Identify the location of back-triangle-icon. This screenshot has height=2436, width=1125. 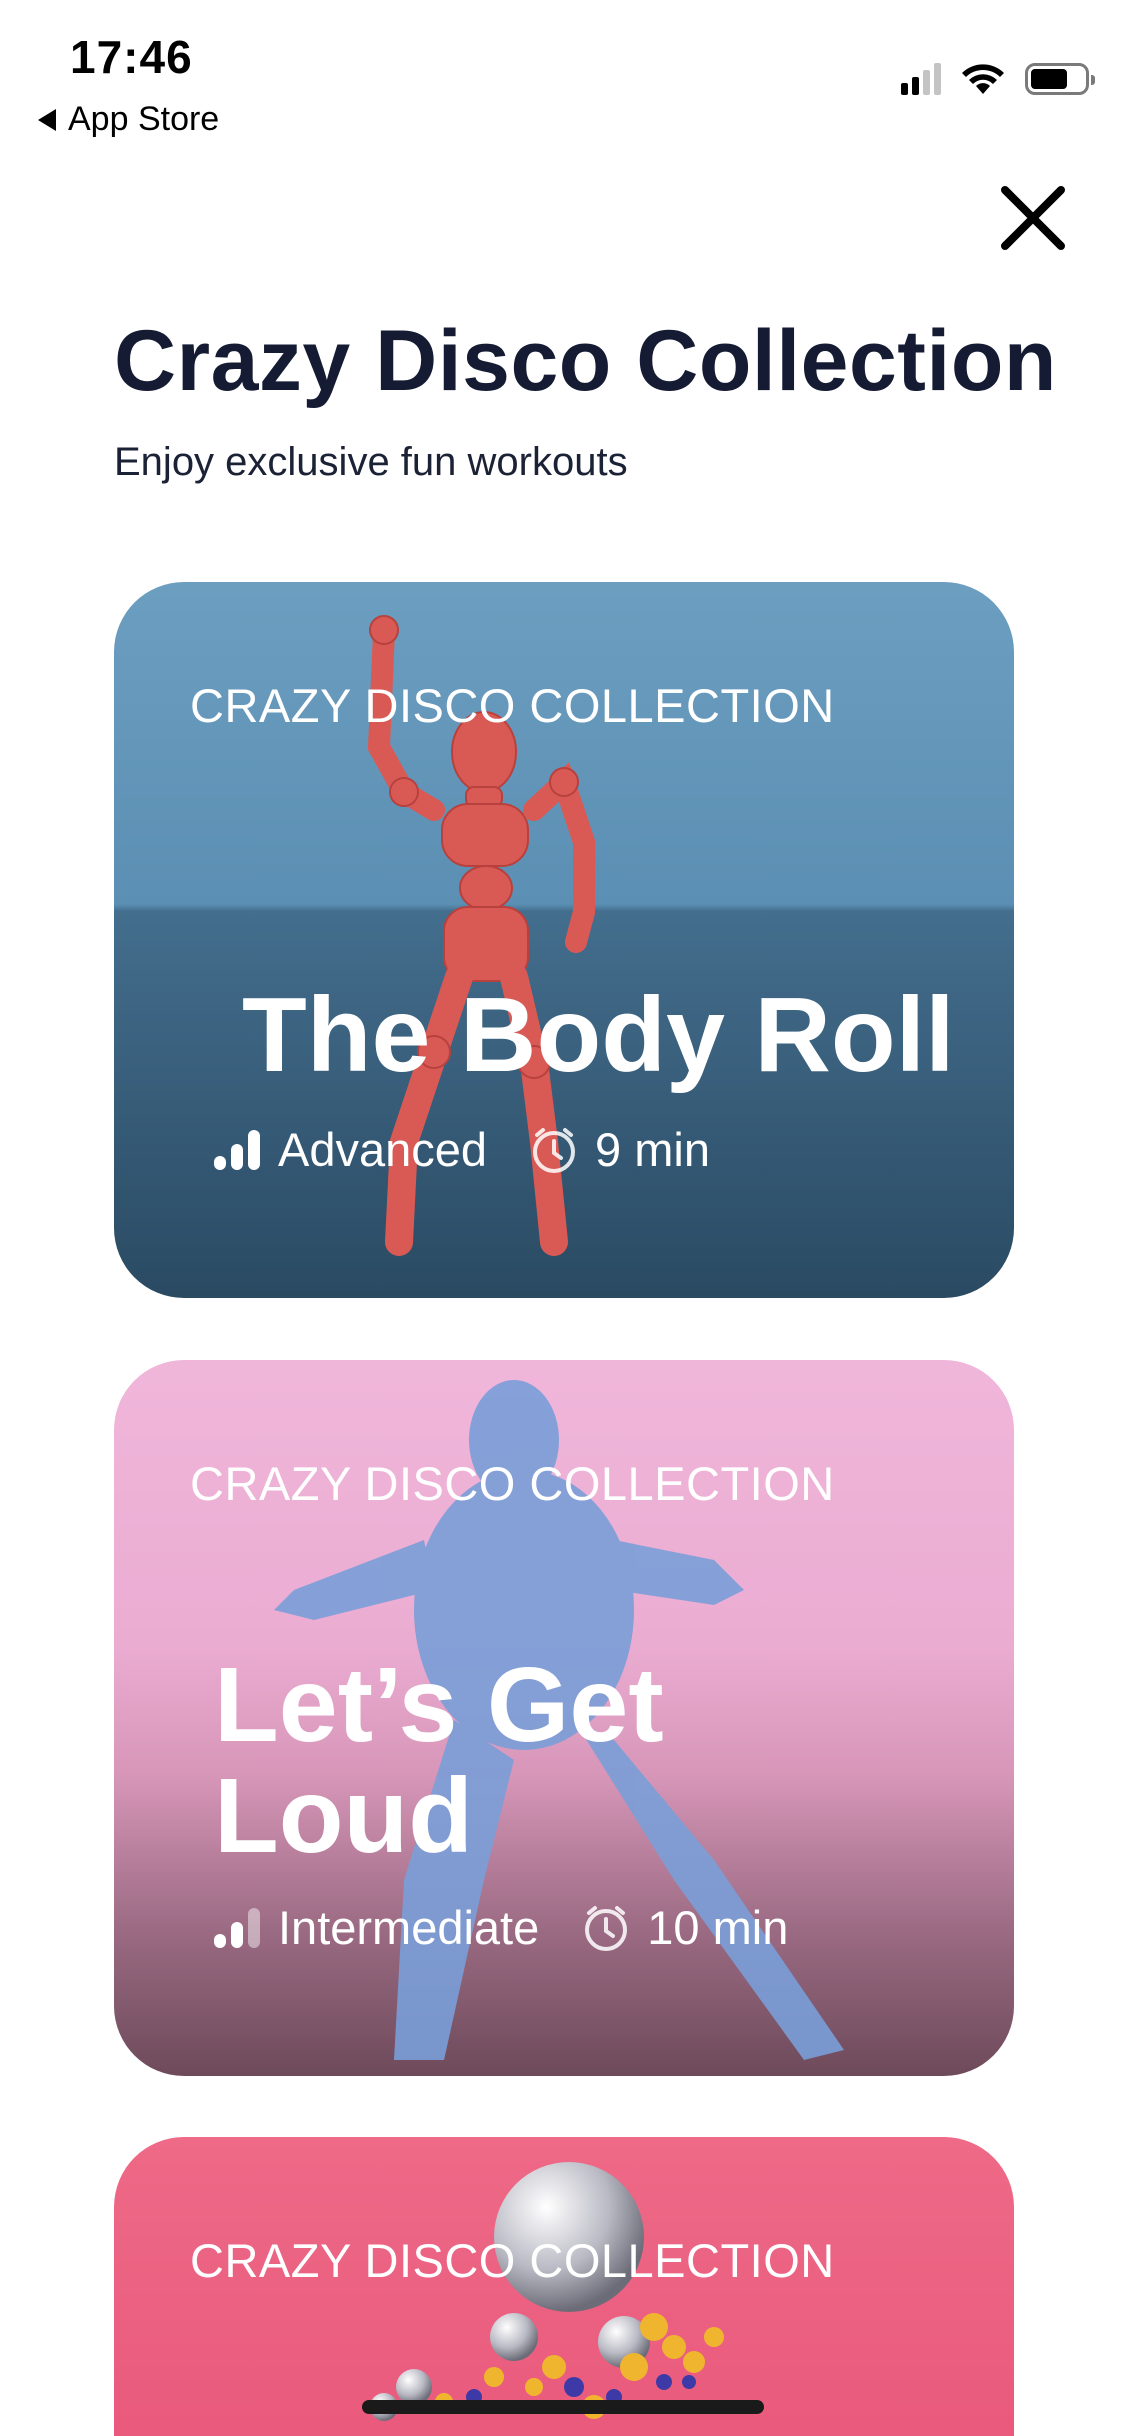
(47, 119).